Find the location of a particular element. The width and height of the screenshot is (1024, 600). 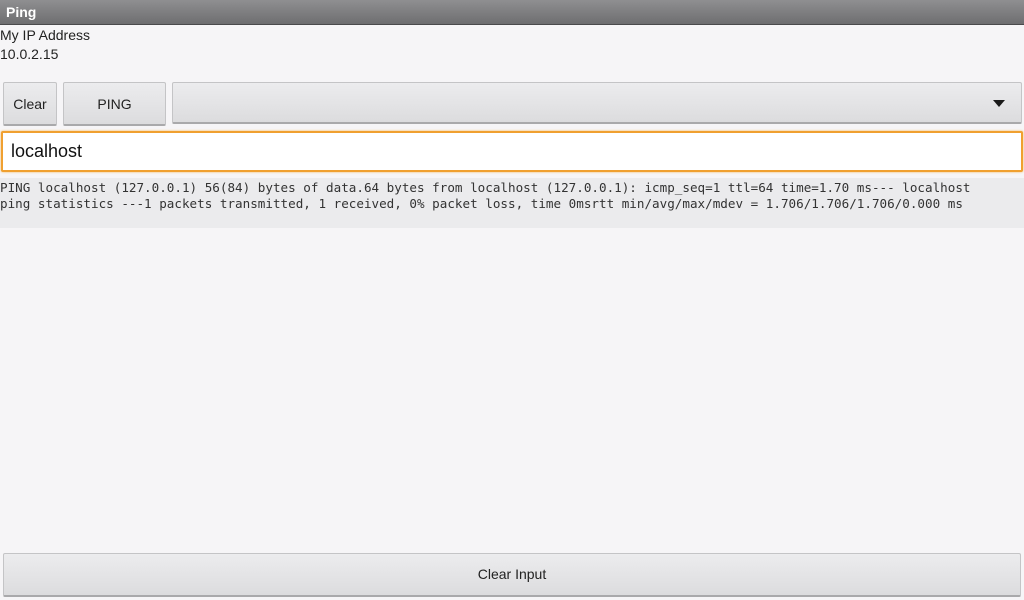

ping-button: PING is located at coordinates (114, 104).